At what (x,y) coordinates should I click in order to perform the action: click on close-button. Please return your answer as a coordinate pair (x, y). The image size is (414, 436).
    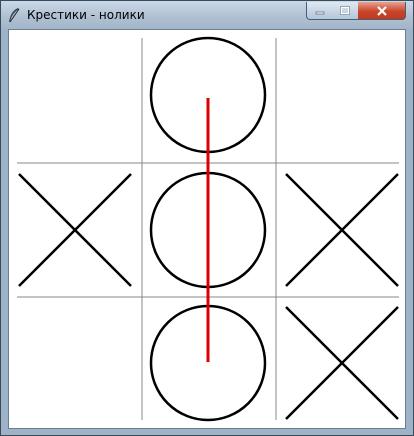
    Looking at the image, I should click on (382, 11).